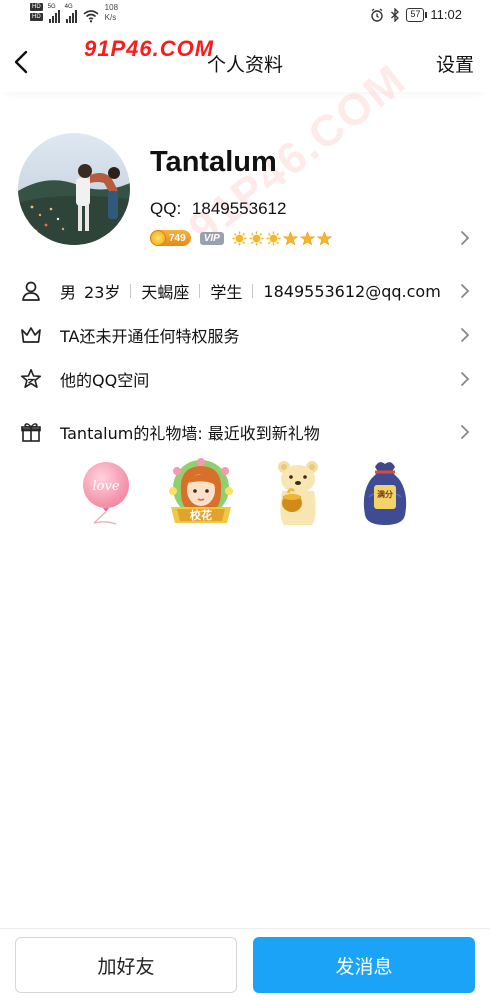 The image size is (490, 1000). Describe the element at coordinates (149, 48) in the screenshot. I see `watermark-logo: 91P46.COM` at that location.